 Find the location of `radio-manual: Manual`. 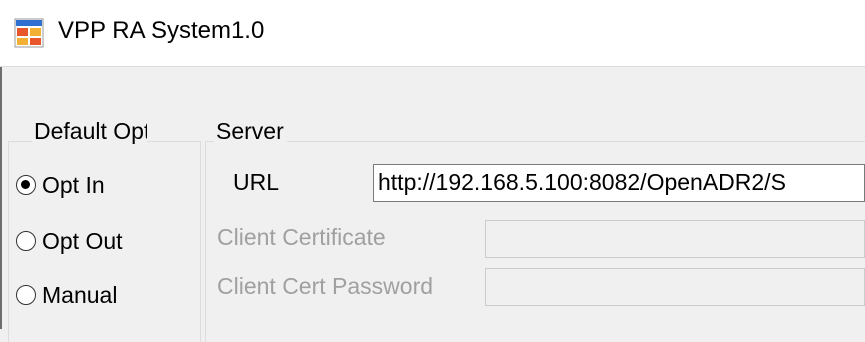

radio-manual: Manual is located at coordinates (66, 295).